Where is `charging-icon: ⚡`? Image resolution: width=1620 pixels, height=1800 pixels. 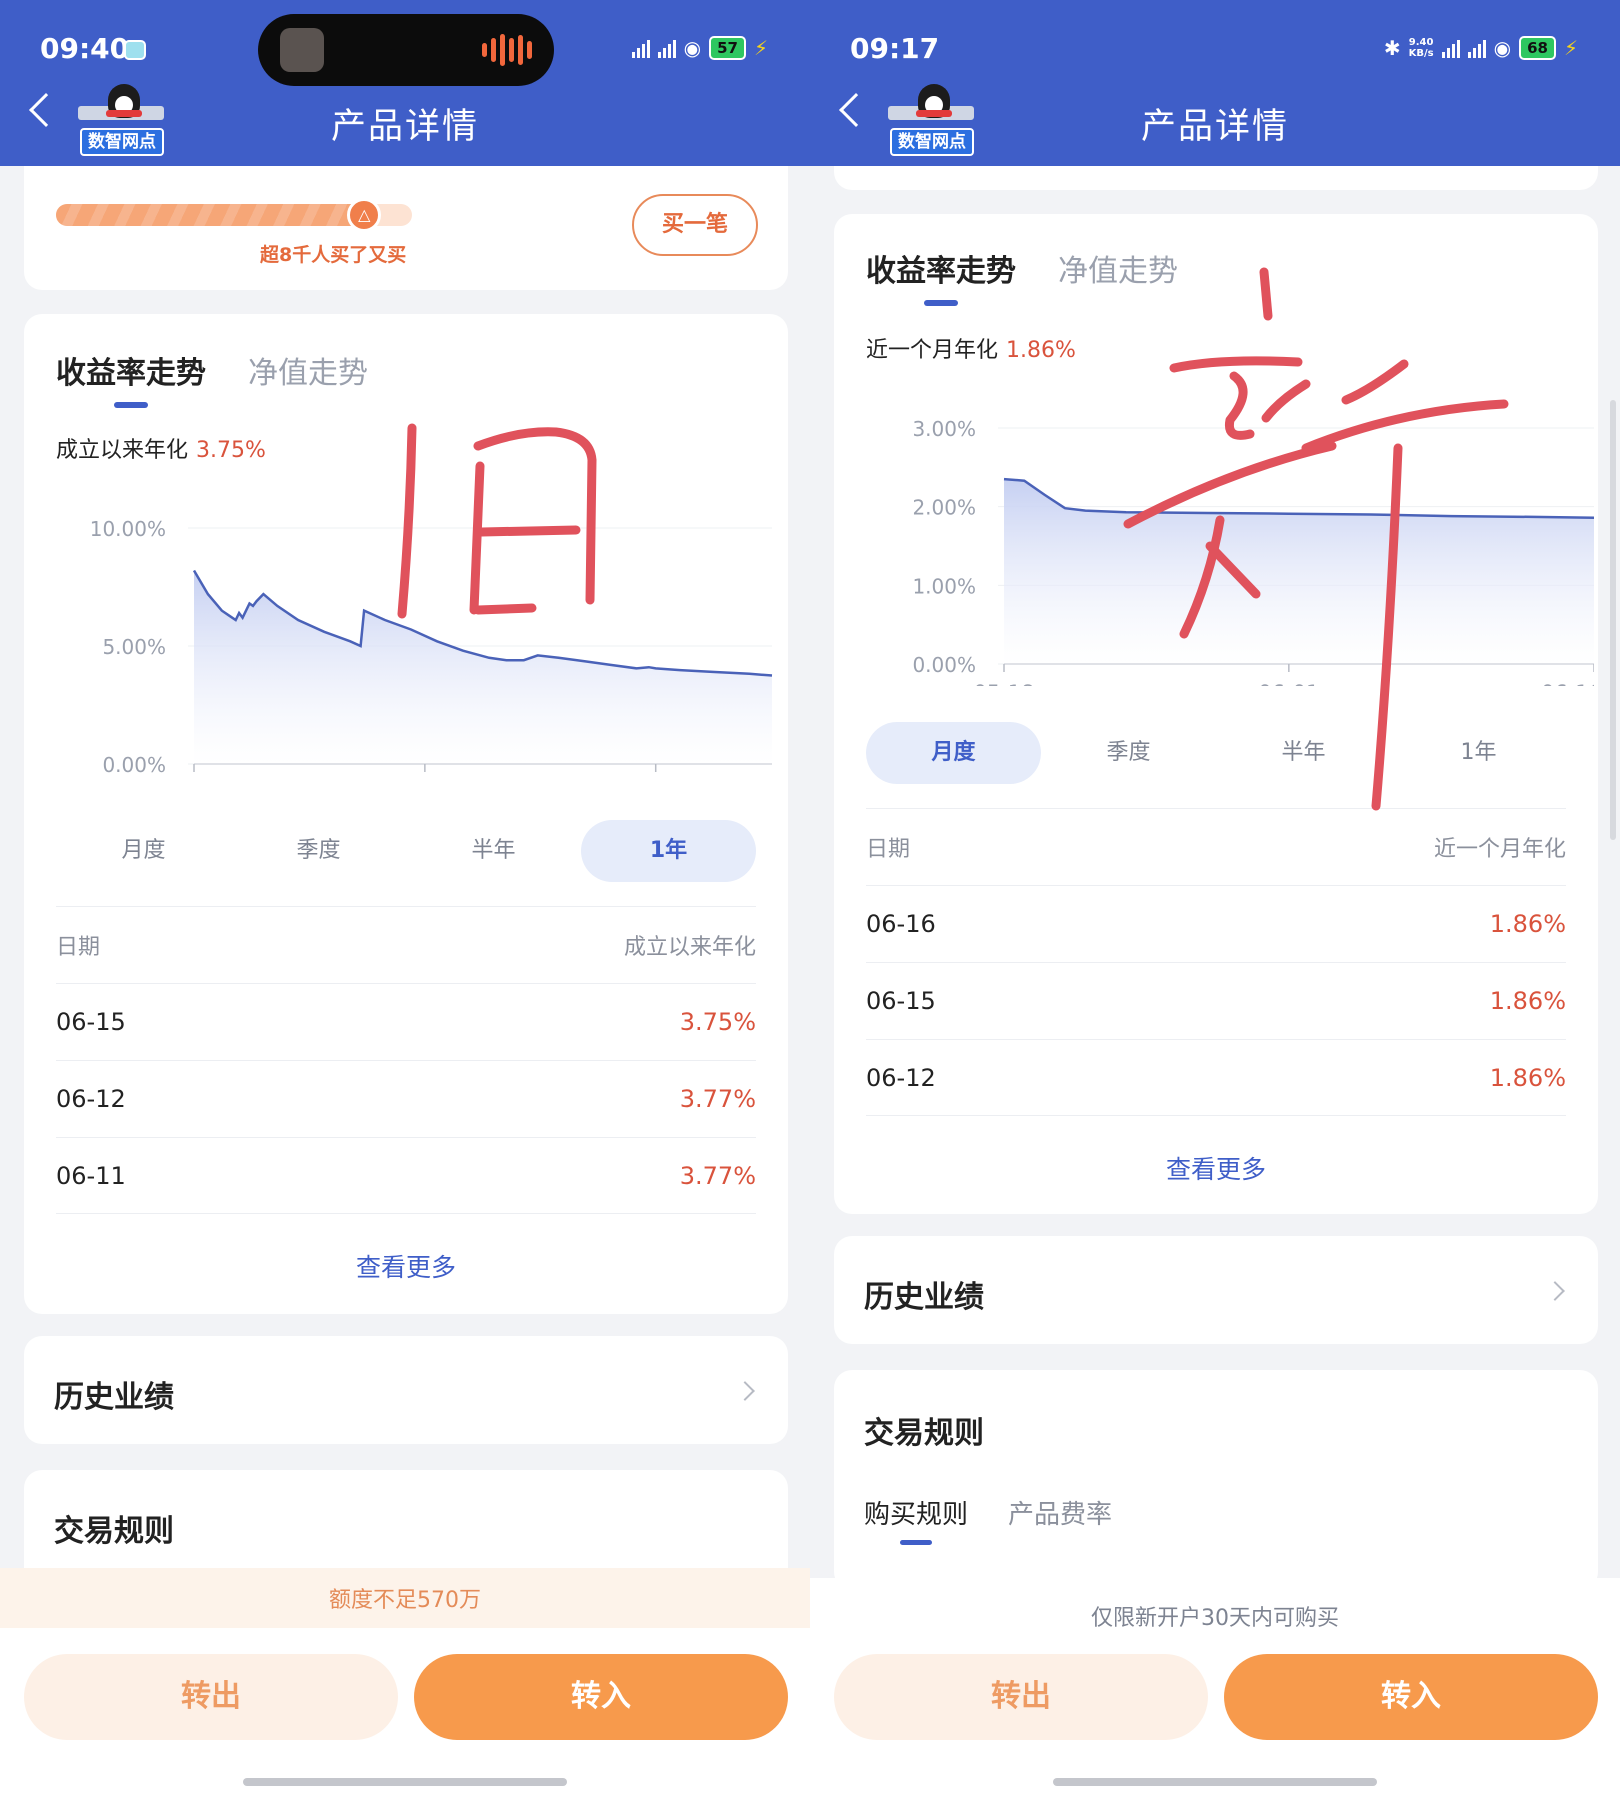 charging-icon: ⚡ is located at coordinates (1570, 48).